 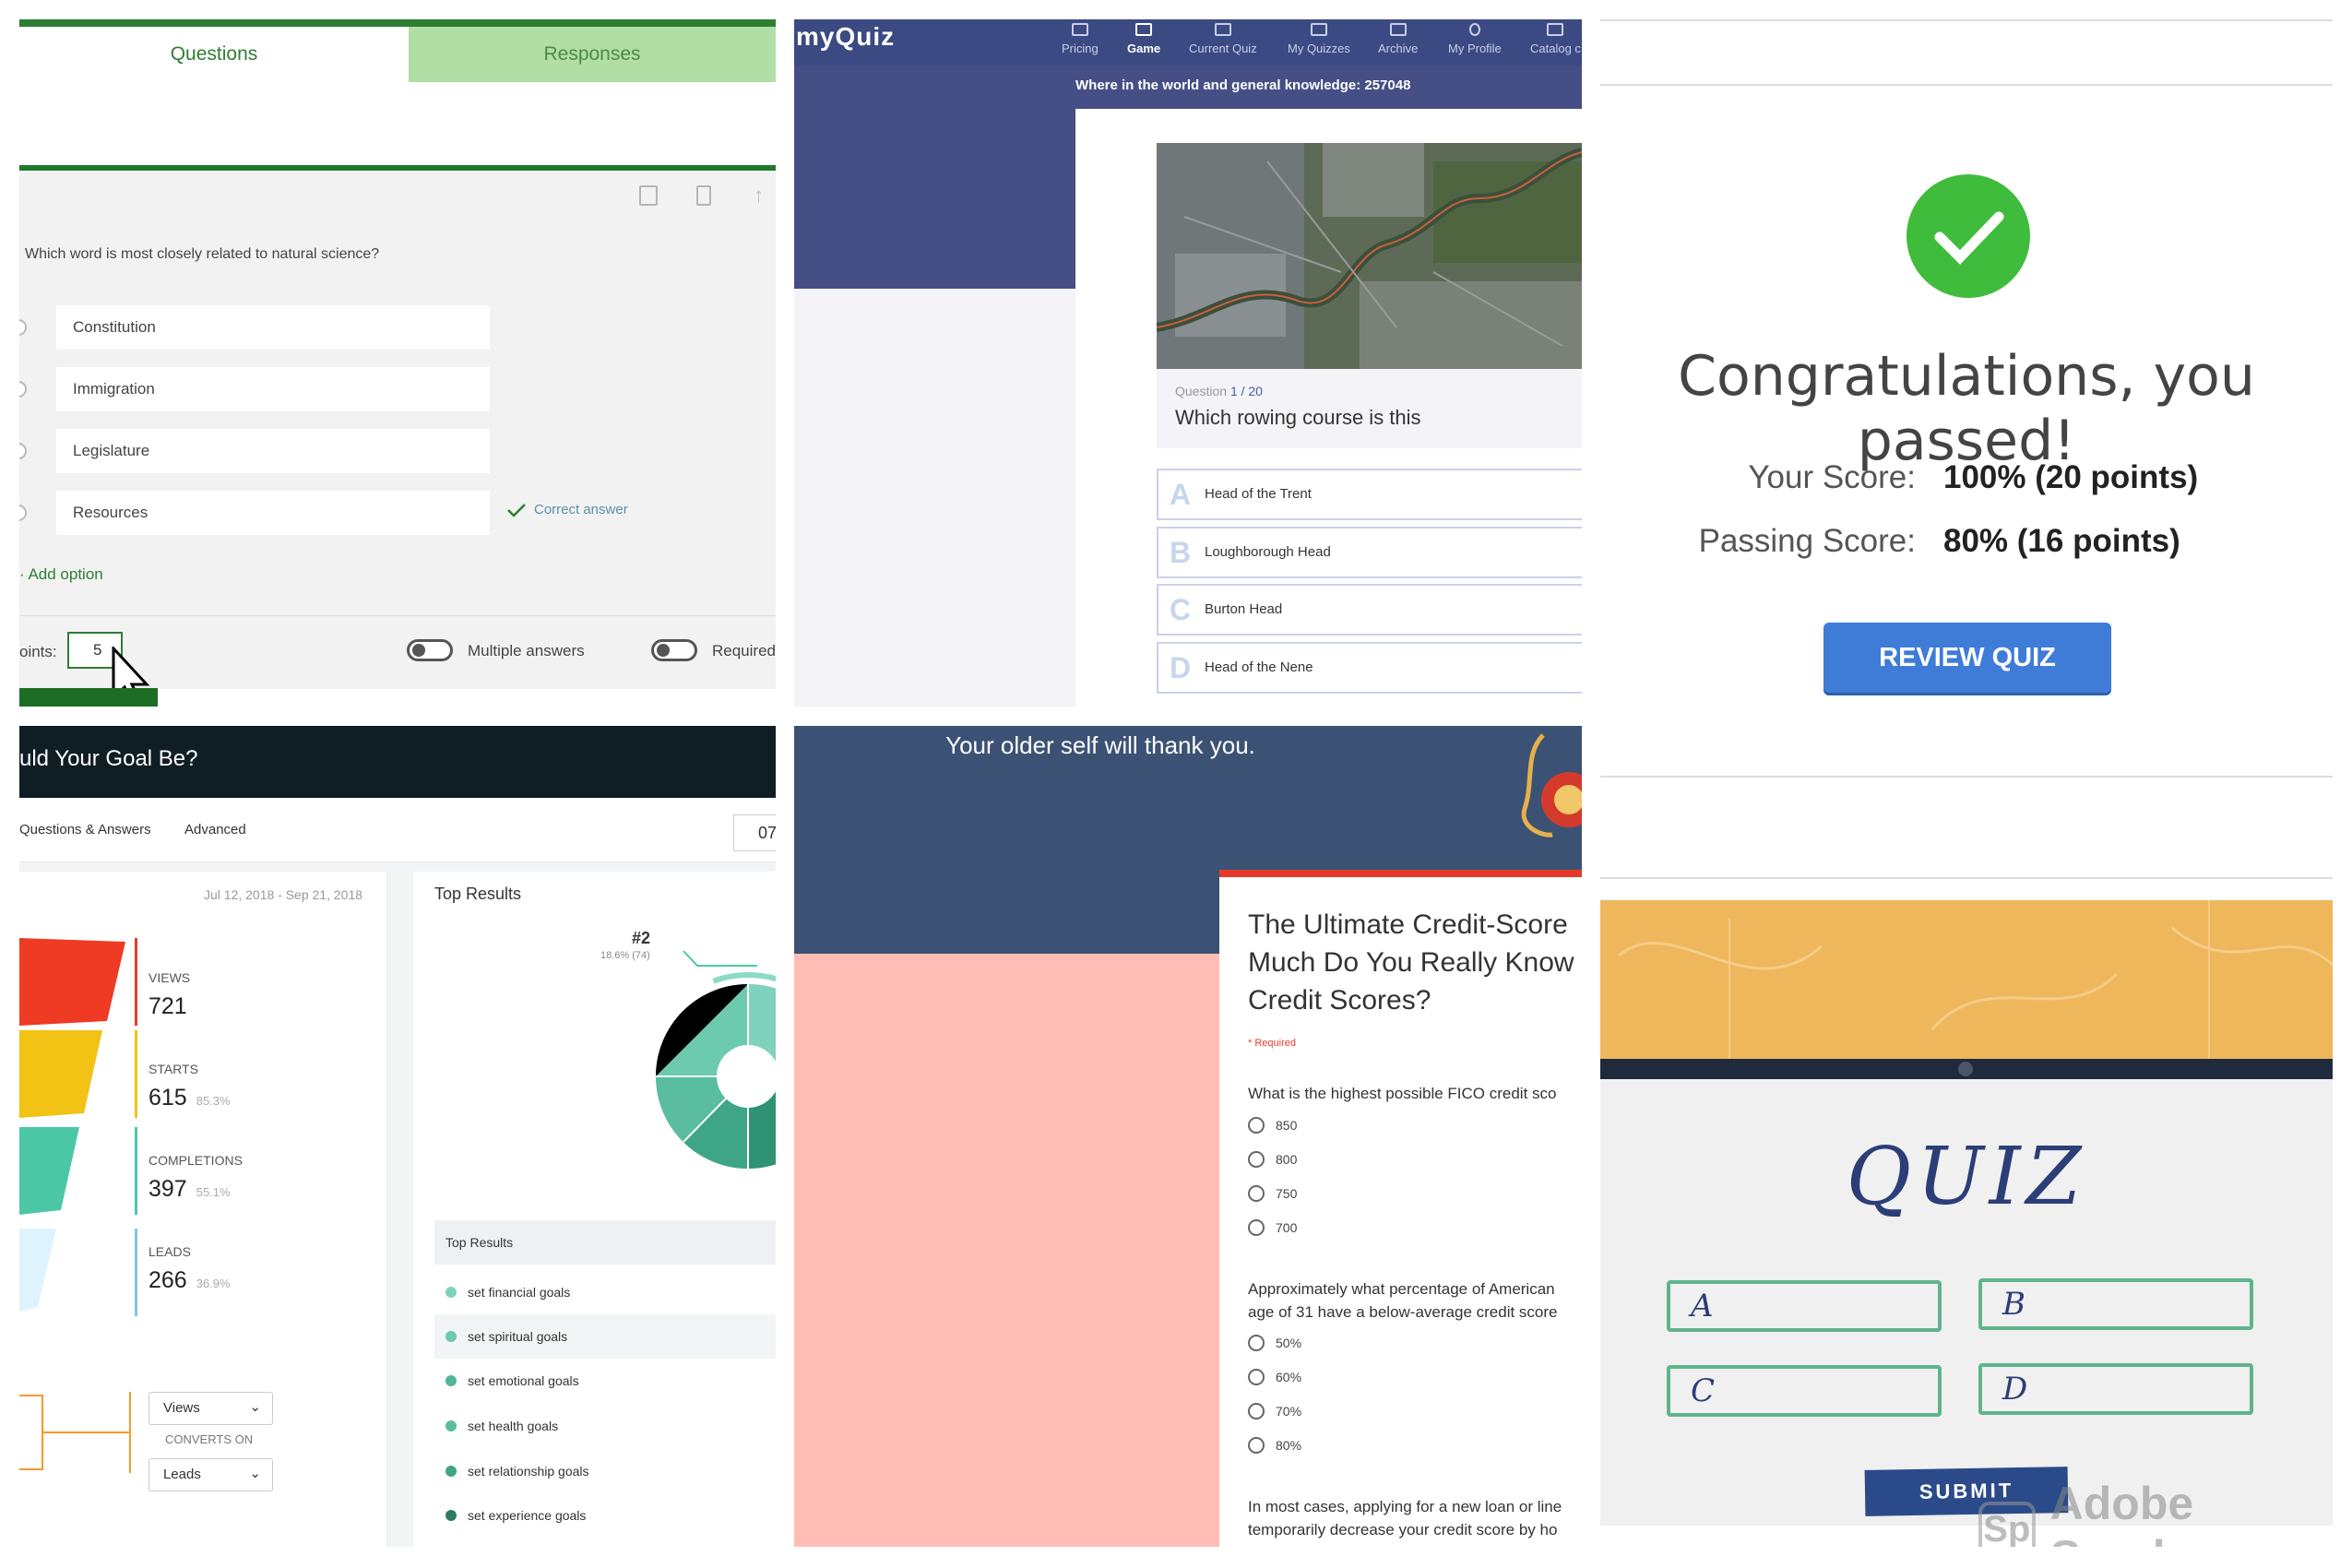 I want to click on nav-label: My Quizzes, so click(x=1319, y=48).